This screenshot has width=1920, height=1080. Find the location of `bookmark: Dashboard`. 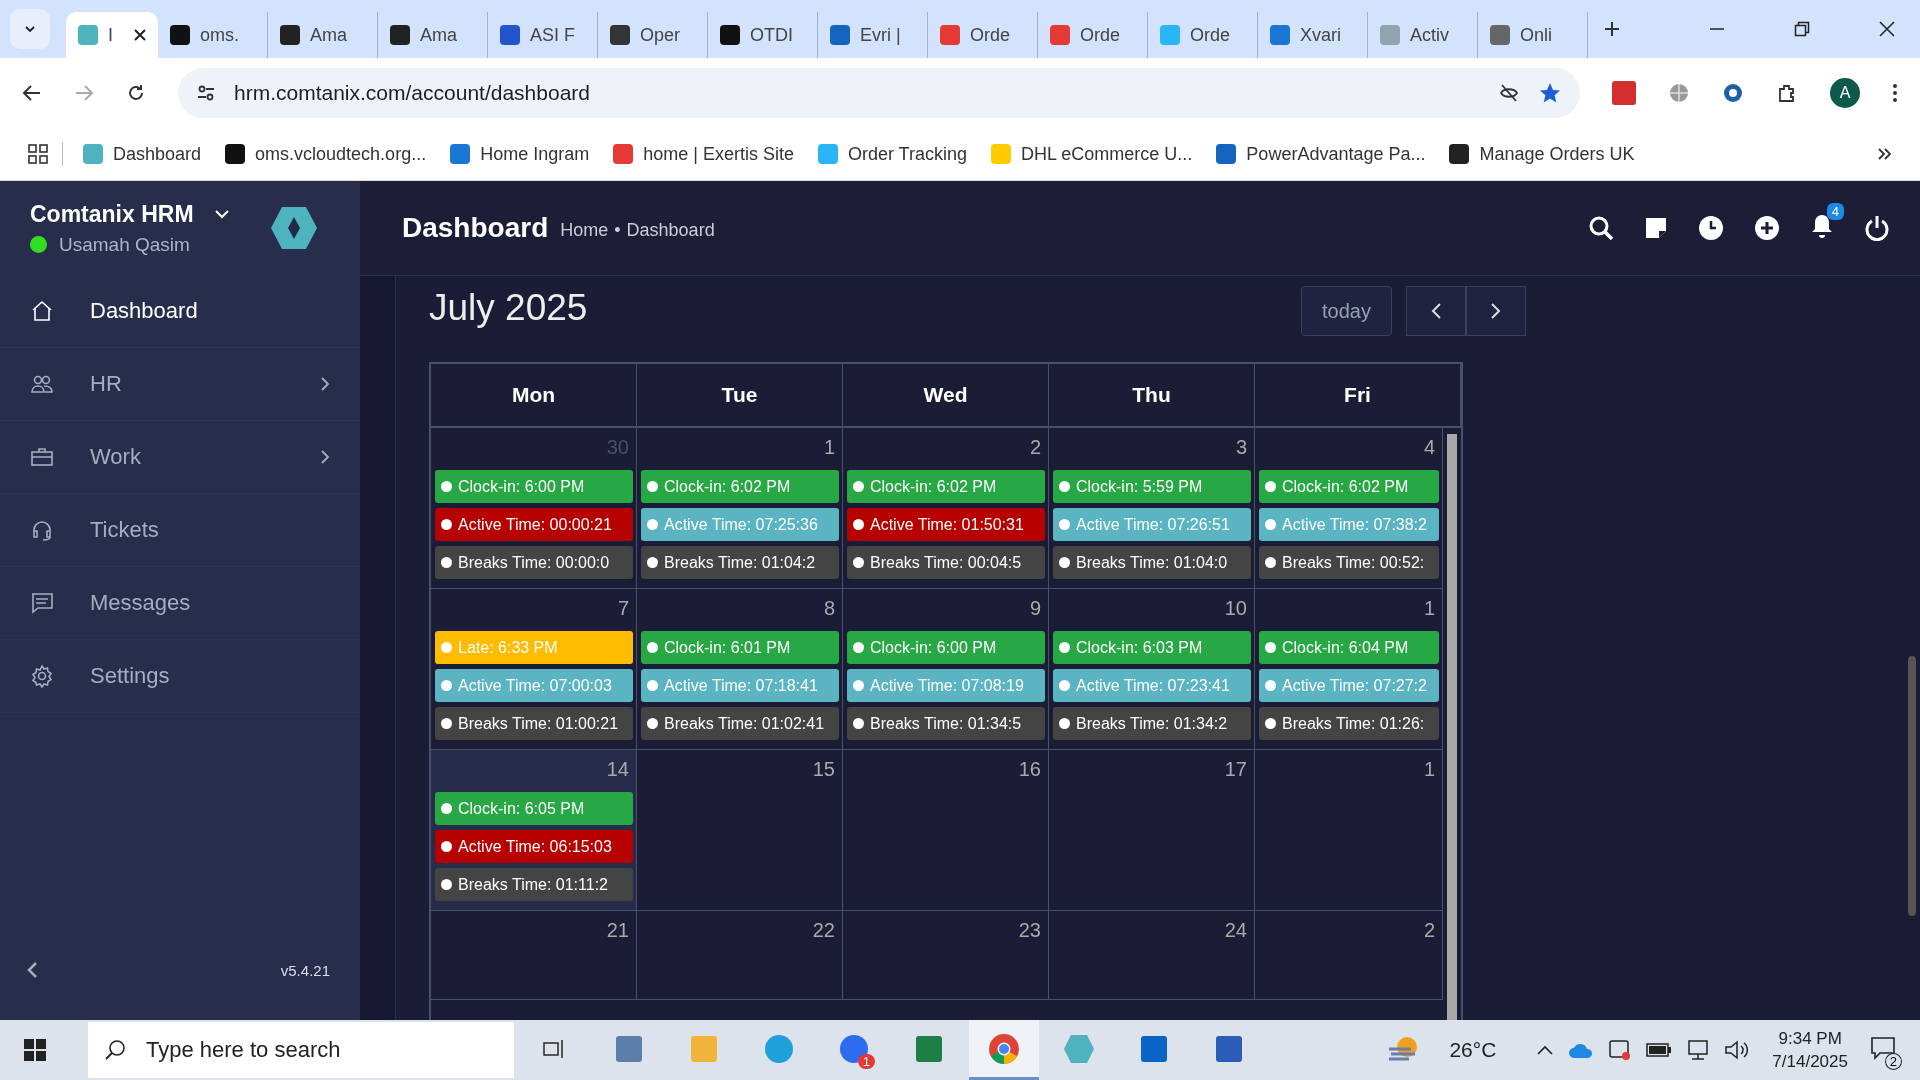

bookmark: Dashboard is located at coordinates (142, 154).